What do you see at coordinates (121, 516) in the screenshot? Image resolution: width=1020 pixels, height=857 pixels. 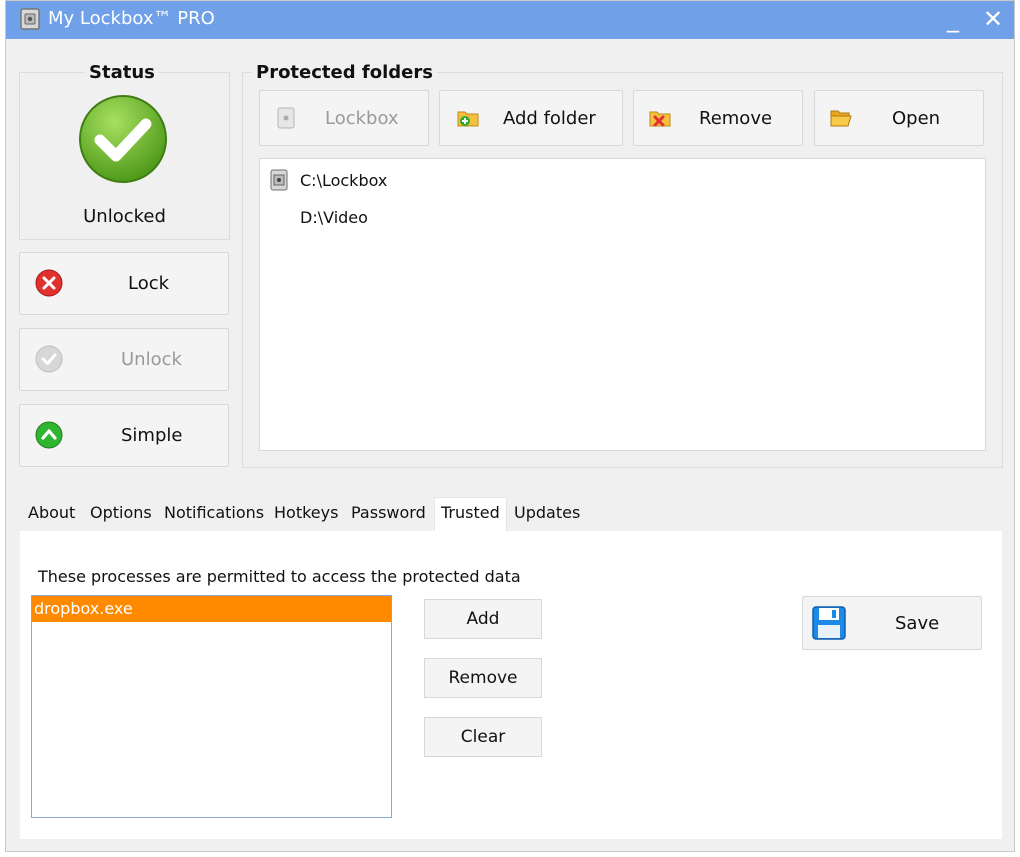 I see `tab-options: Options` at bounding box center [121, 516].